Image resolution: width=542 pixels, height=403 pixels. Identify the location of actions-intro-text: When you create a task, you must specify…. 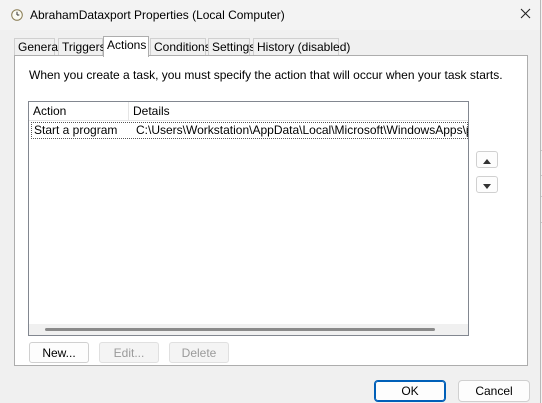
(266, 75).